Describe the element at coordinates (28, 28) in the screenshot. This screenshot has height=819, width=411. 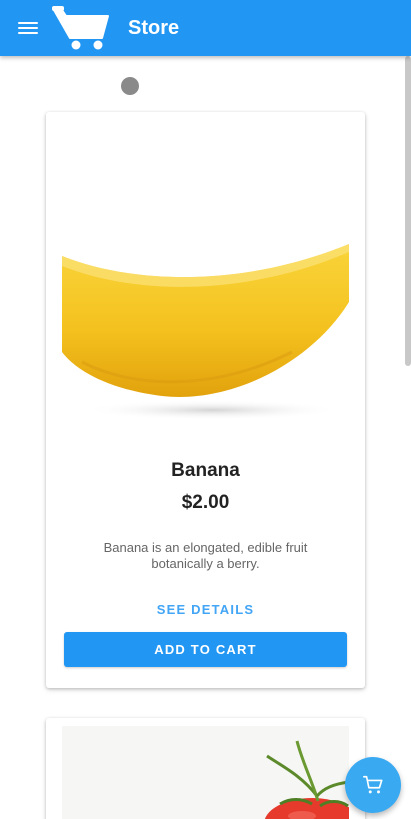
I see `menu-button` at that location.